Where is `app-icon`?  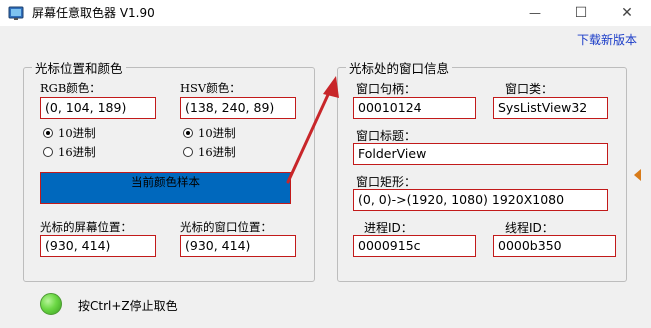 app-icon is located at coordinates (16, 13).